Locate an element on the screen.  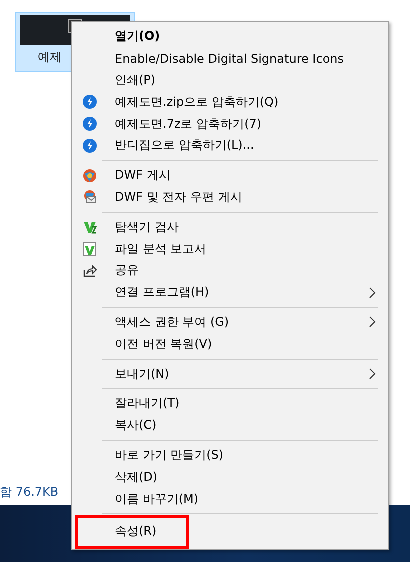
file-name: 예제 is located at coordinates (50, 57).